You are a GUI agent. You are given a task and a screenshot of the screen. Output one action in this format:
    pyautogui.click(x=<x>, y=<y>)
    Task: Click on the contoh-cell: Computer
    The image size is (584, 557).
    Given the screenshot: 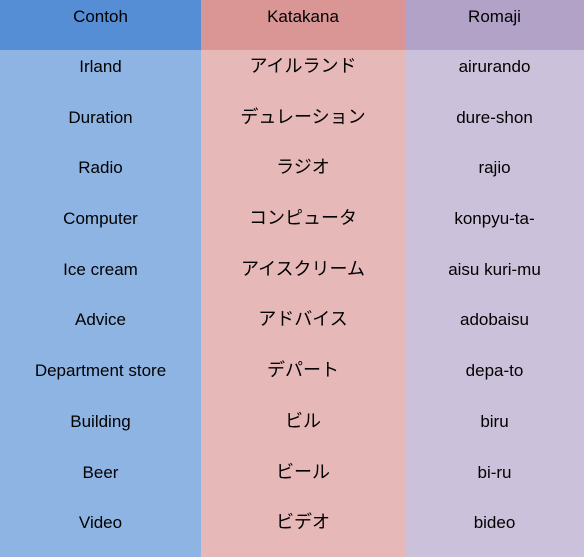 What is the action you would take?
    pyautogui.click(x=100, y=227)
    